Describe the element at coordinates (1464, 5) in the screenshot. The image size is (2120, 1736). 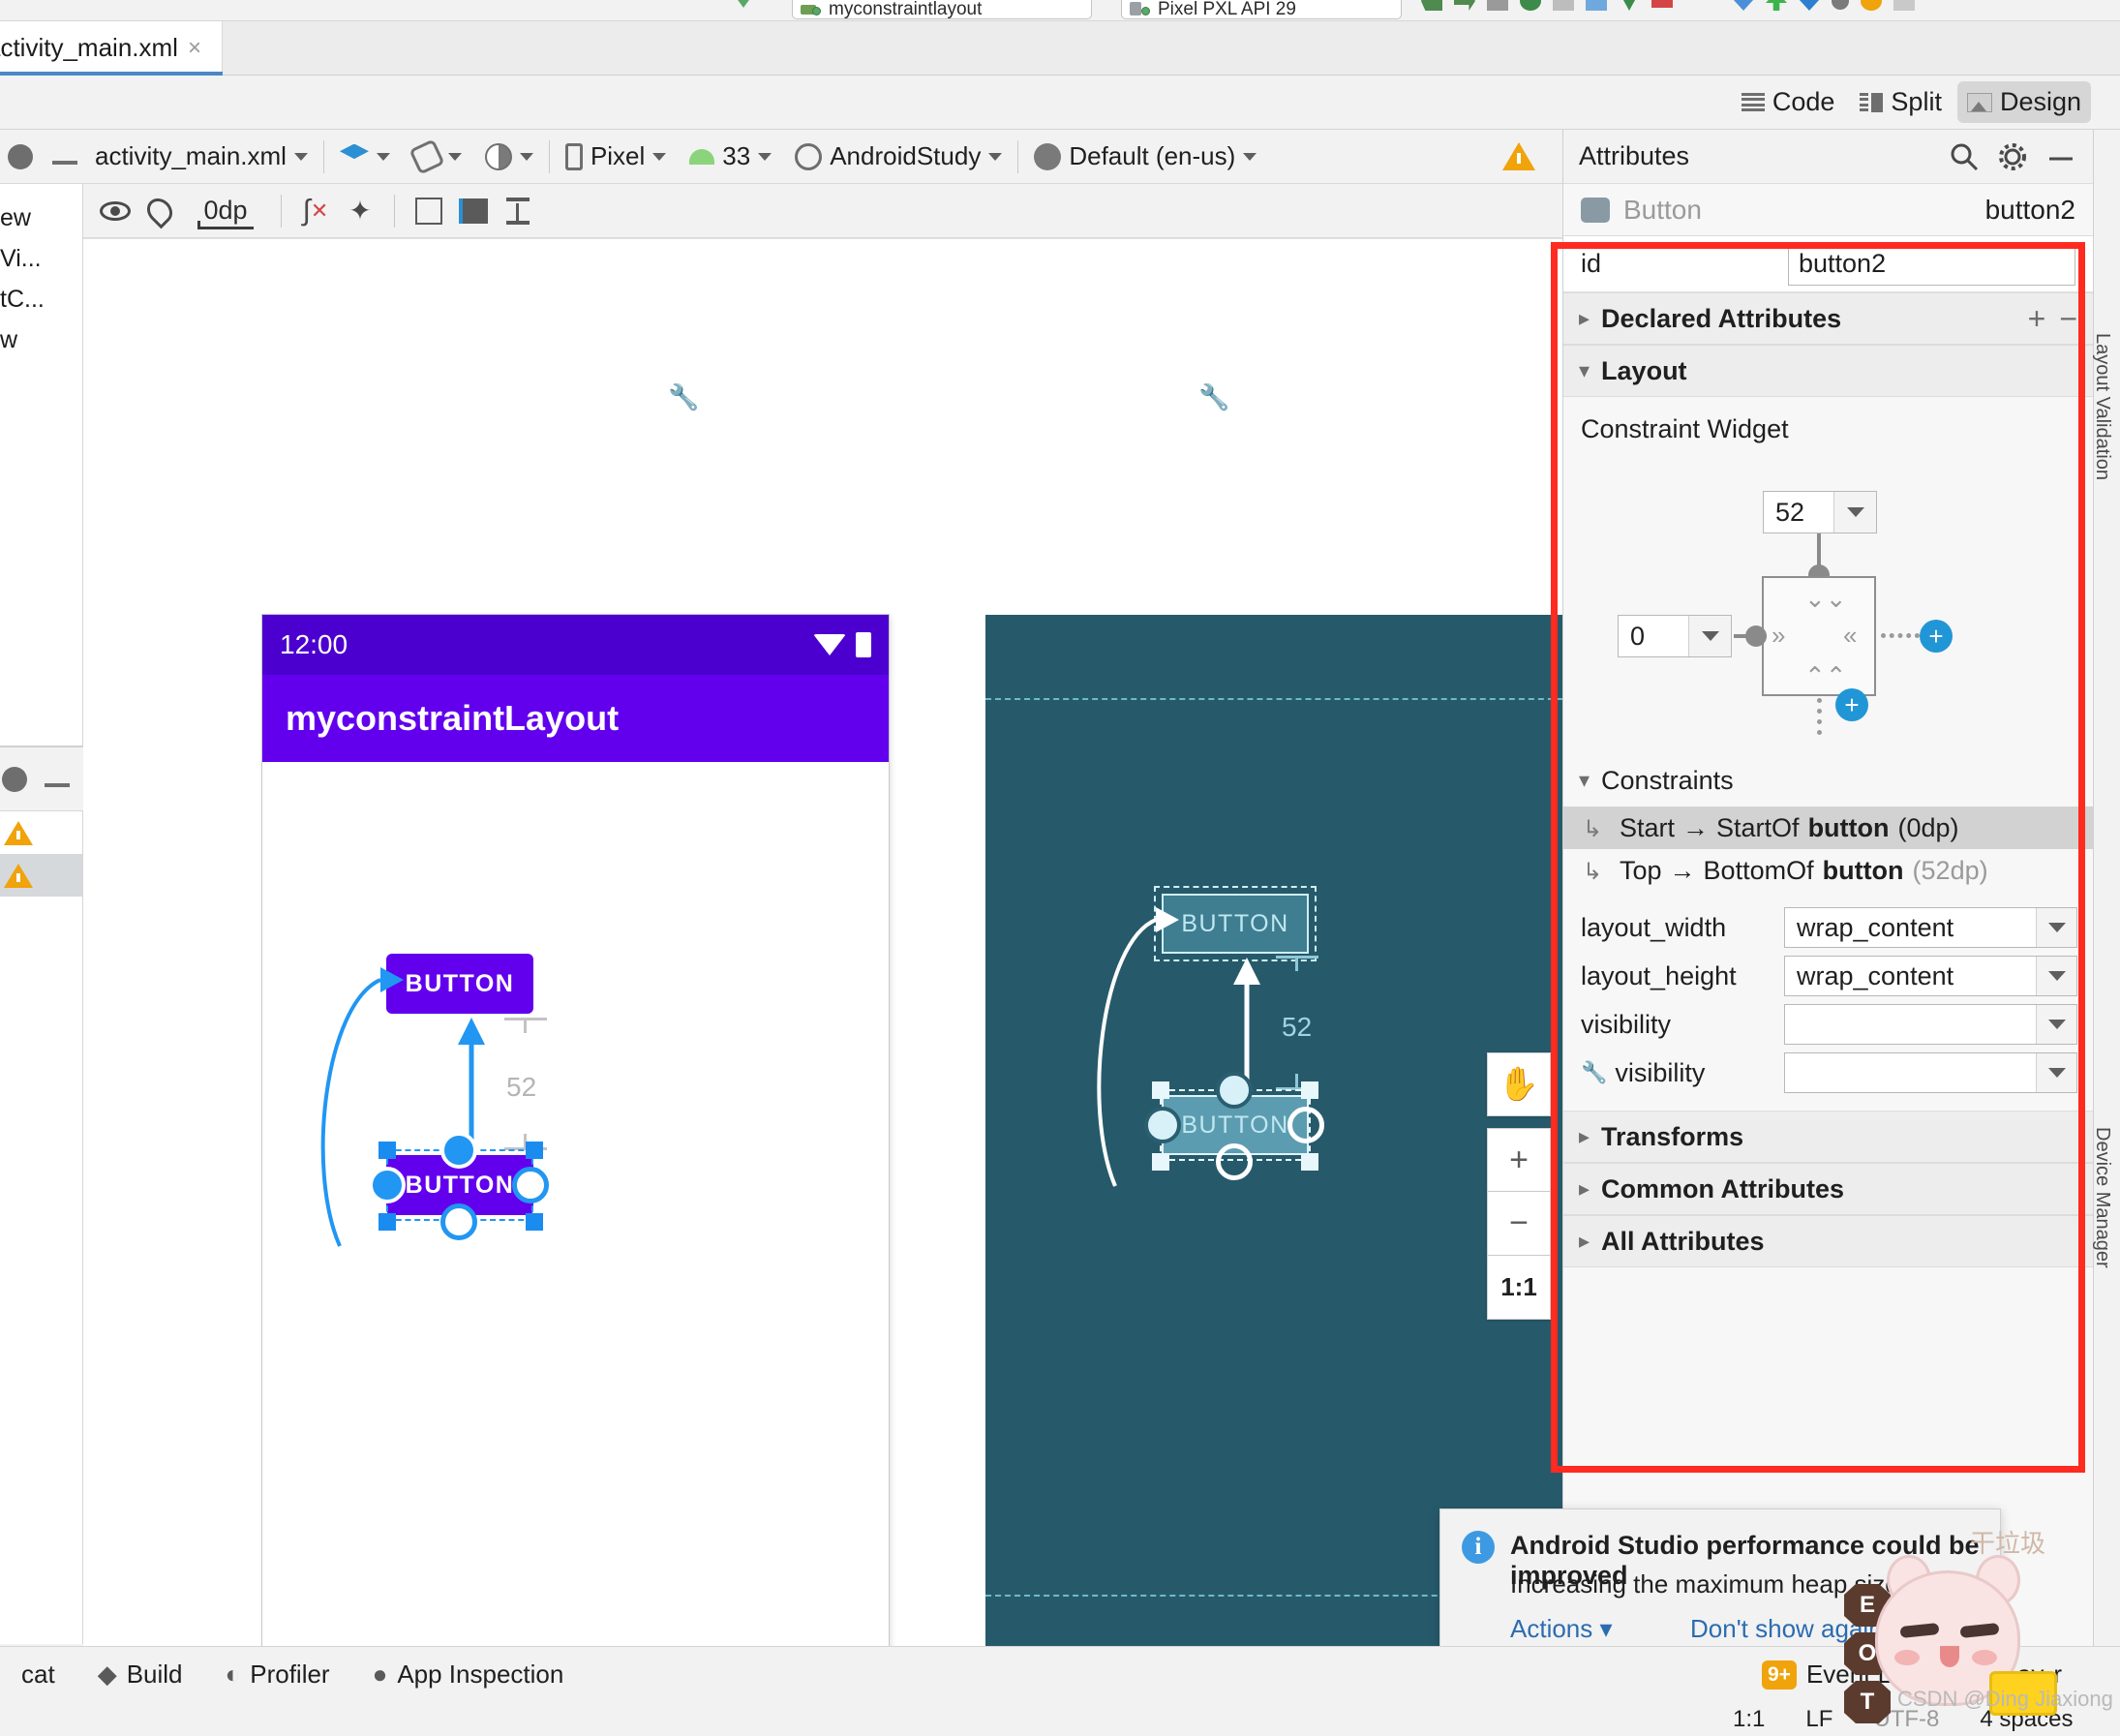
I see `attach-debugger-icon` at that location.